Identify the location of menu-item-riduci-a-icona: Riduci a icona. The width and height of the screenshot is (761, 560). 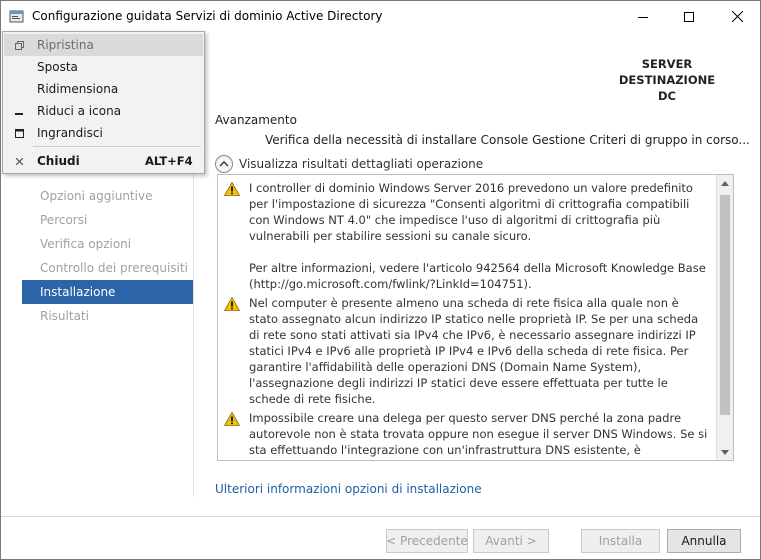
(103, 111).